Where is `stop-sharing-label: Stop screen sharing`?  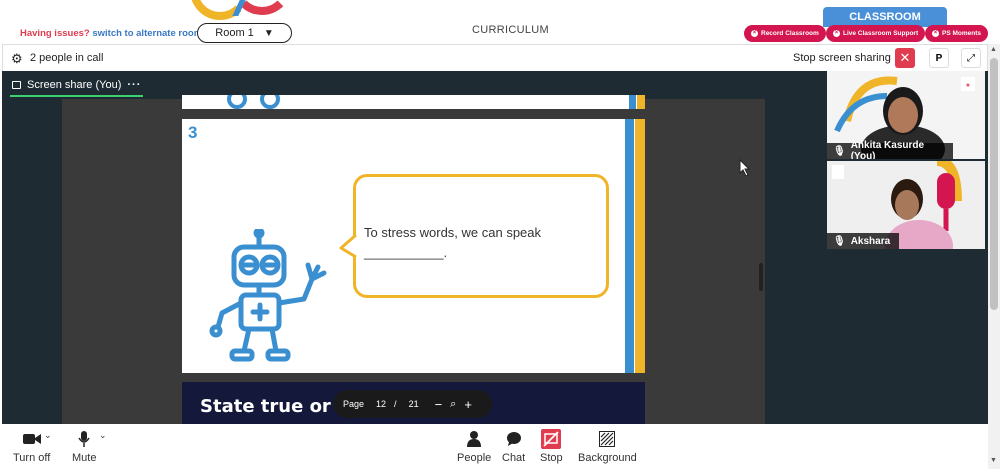 stop-sharing-label: Stop screen sharing is located at coordinates (842, 58).